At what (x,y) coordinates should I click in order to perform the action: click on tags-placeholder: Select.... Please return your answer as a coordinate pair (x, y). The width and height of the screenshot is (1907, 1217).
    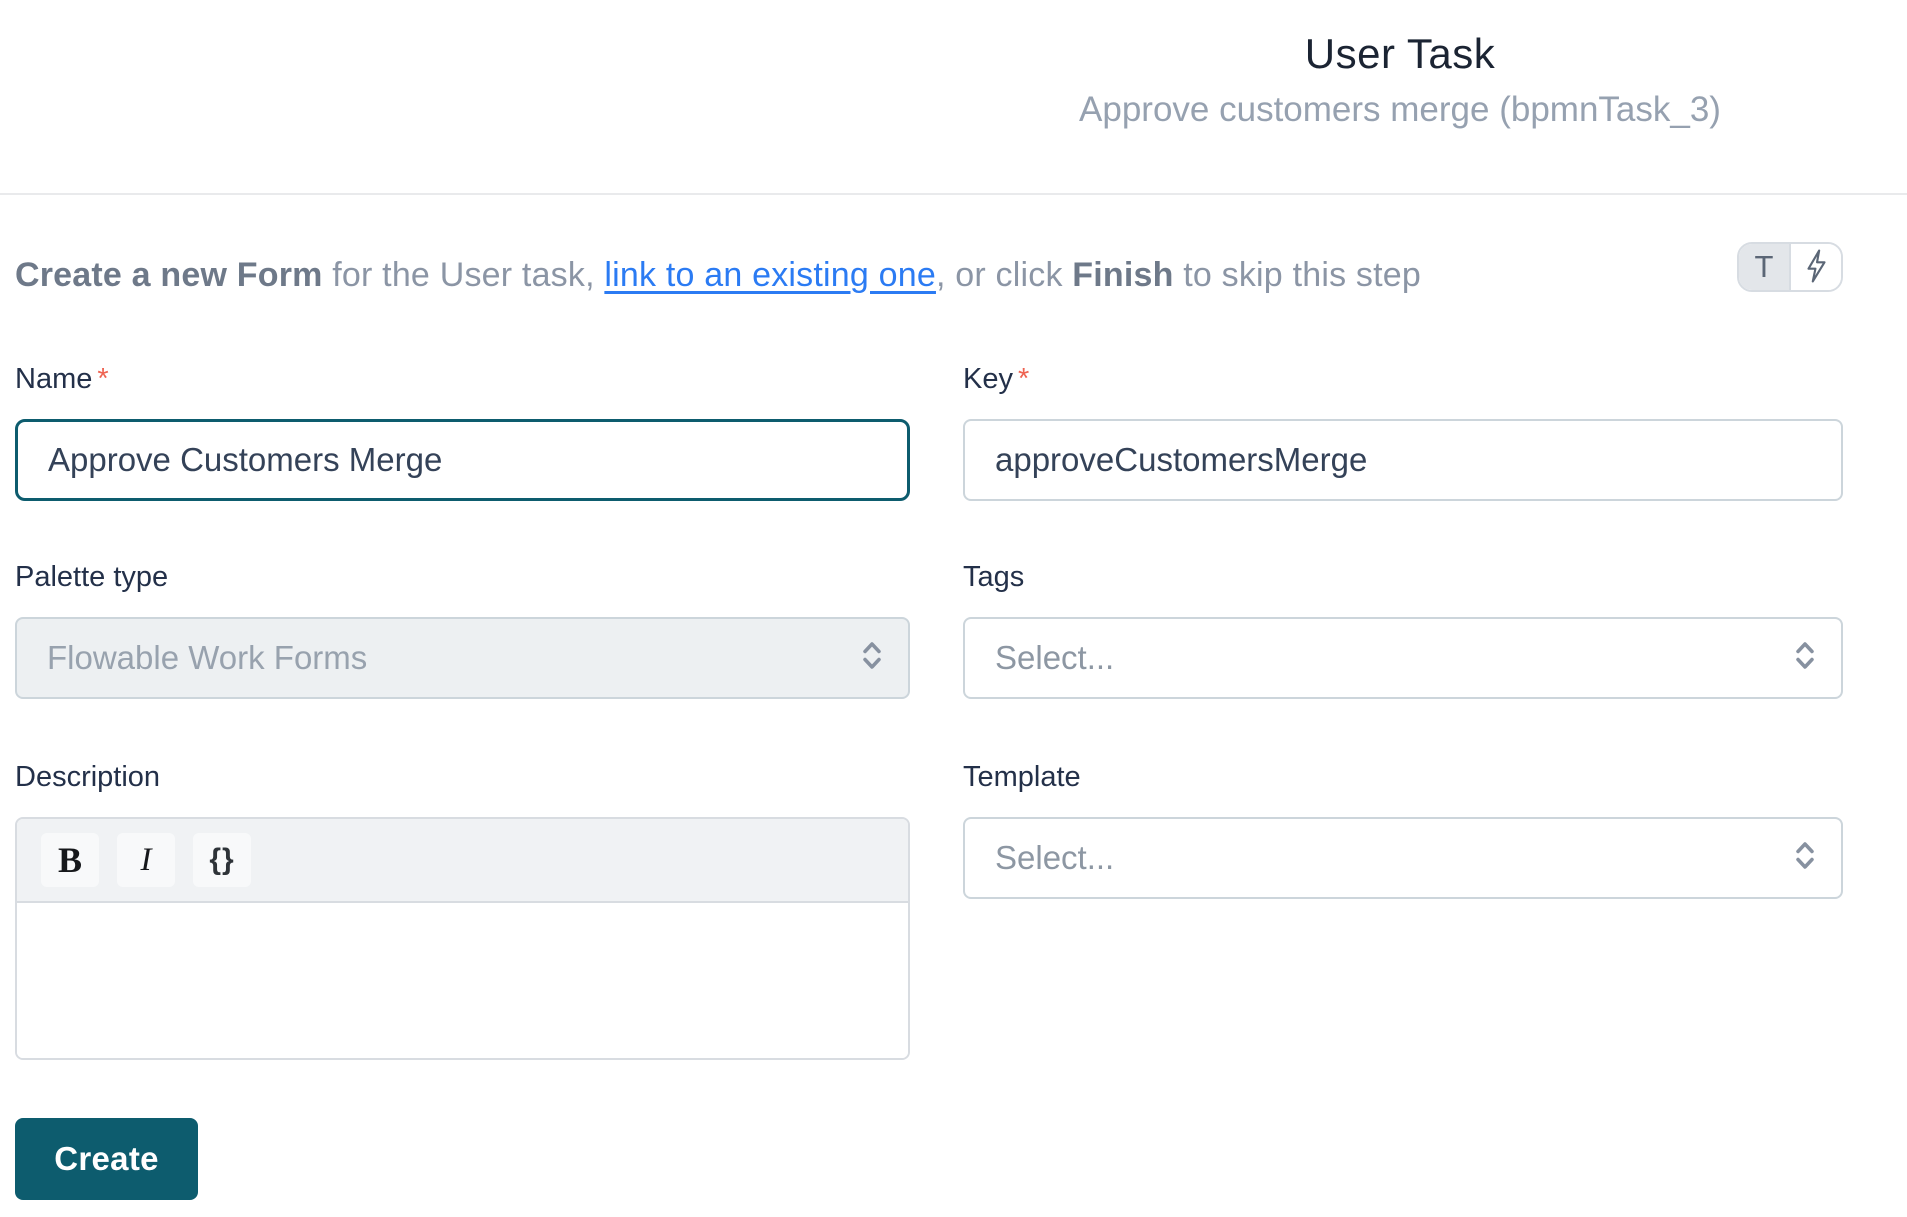
    Looking at the image, I should click on (1055, 657).